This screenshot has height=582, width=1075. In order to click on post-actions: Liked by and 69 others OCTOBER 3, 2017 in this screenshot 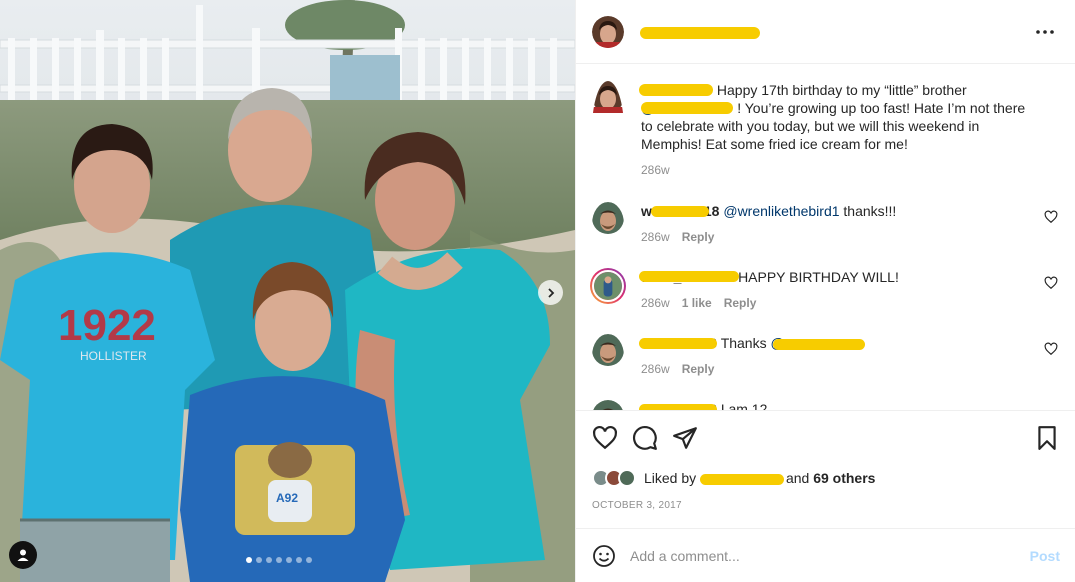, I will do `click(825, 469)`.